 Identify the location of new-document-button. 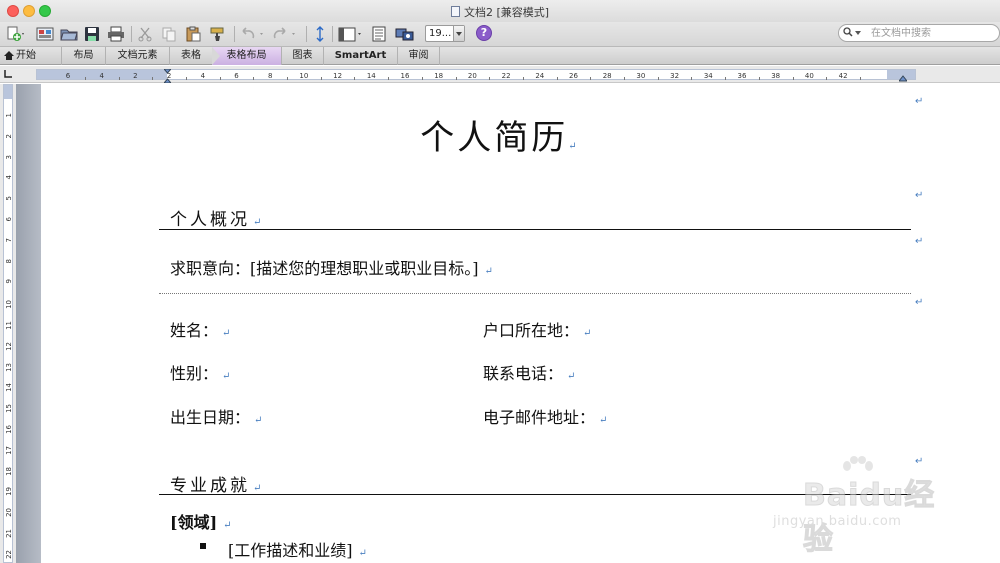
(16, 34).